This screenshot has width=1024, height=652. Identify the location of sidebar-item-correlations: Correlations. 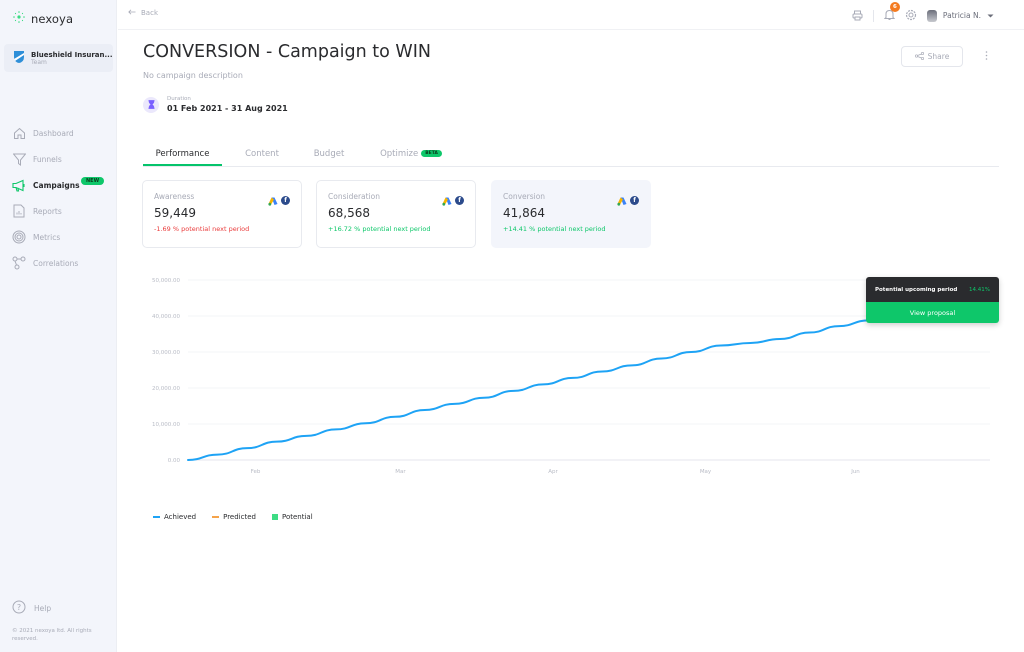
(46, 263).